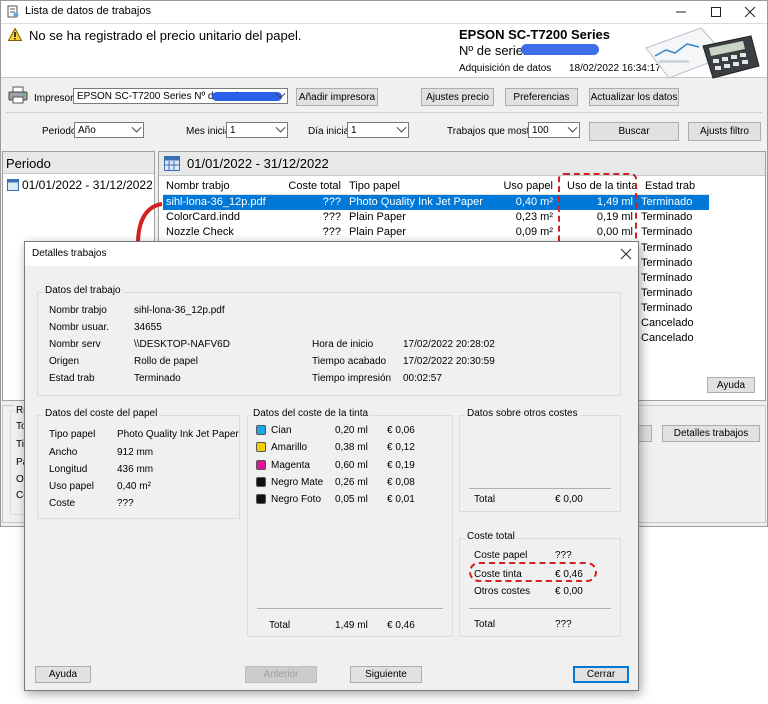  I want to click on period-panel-header: Periodo, so click(78, 163).